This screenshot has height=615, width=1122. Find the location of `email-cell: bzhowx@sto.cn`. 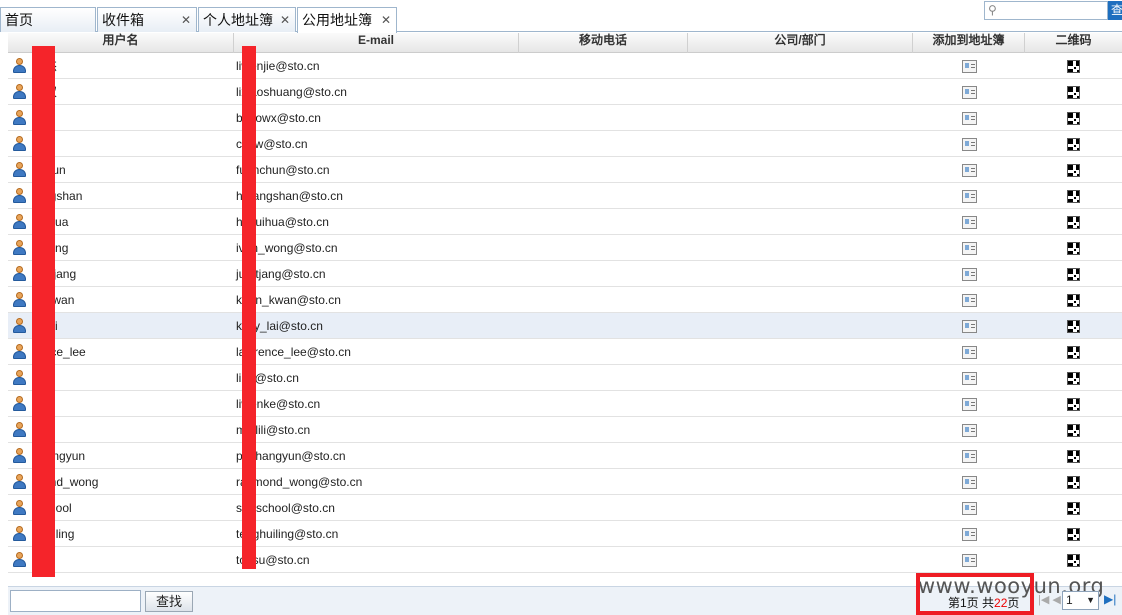

email-cell: bzhowx@sto.cn is located at coordinates (376, 118).